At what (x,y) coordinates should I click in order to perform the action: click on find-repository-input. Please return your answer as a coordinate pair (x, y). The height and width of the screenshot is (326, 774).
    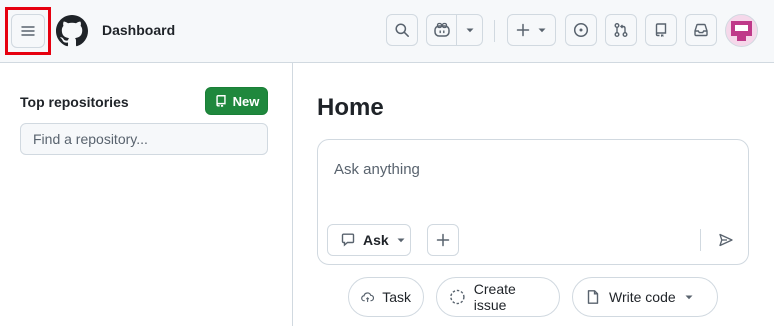
    Looking at the image, I should click on (144, 139).